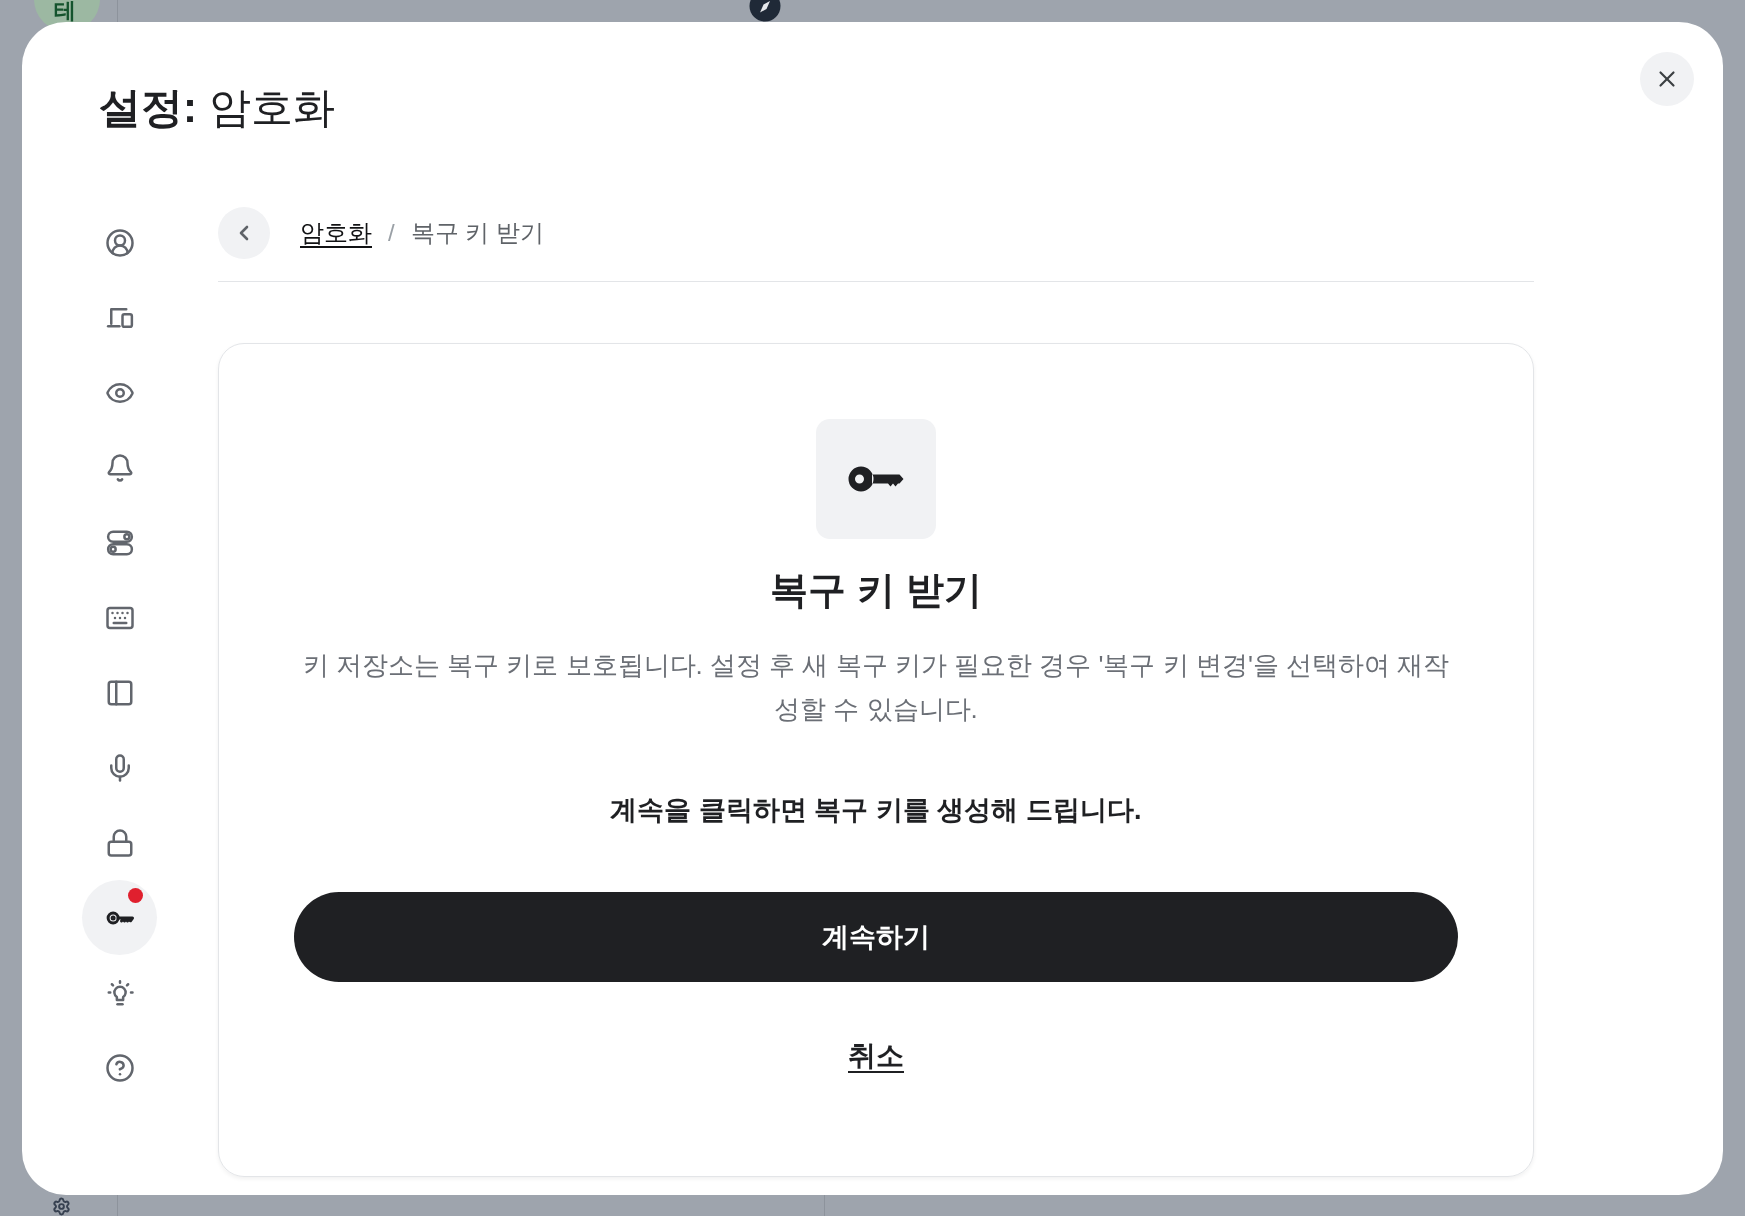 Image resolution: width=1745 pixels, height=1216 pixels. I want to click on key-tile-icon, so click(876, 479).